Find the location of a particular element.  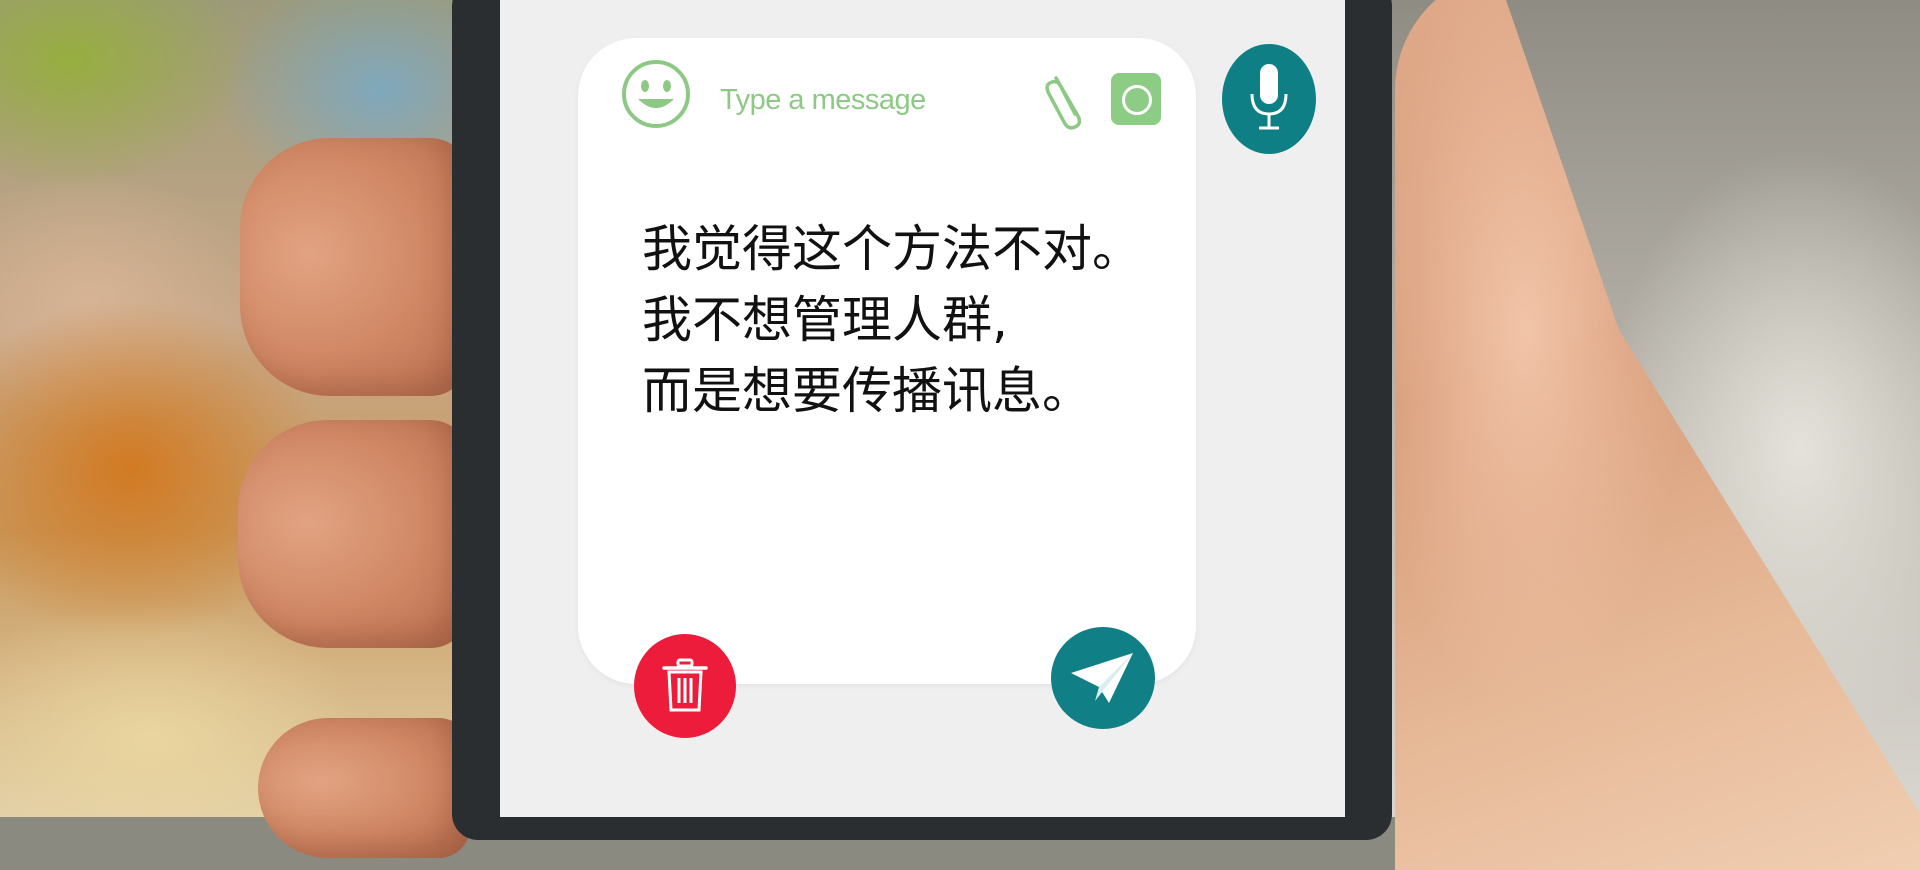

camera-icon is located at coordinates (1136, 99).